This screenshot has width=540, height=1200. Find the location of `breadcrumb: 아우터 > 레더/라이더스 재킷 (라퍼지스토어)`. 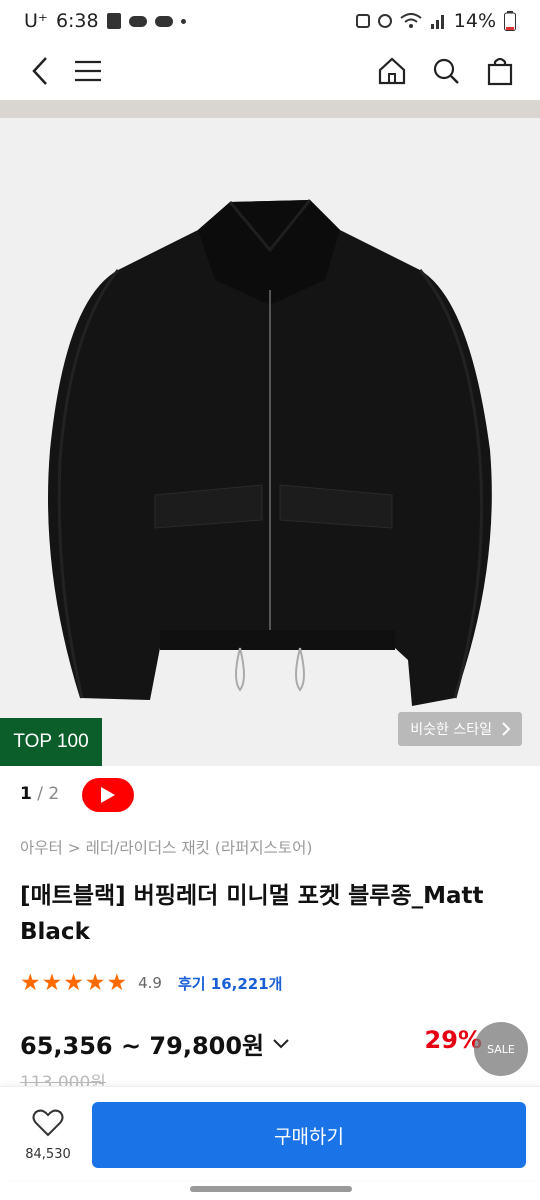

breadcrumb: 아우터 > 레더/라이더스 재킷 (라퍼지스토어) is located at coordinates (166, 847).